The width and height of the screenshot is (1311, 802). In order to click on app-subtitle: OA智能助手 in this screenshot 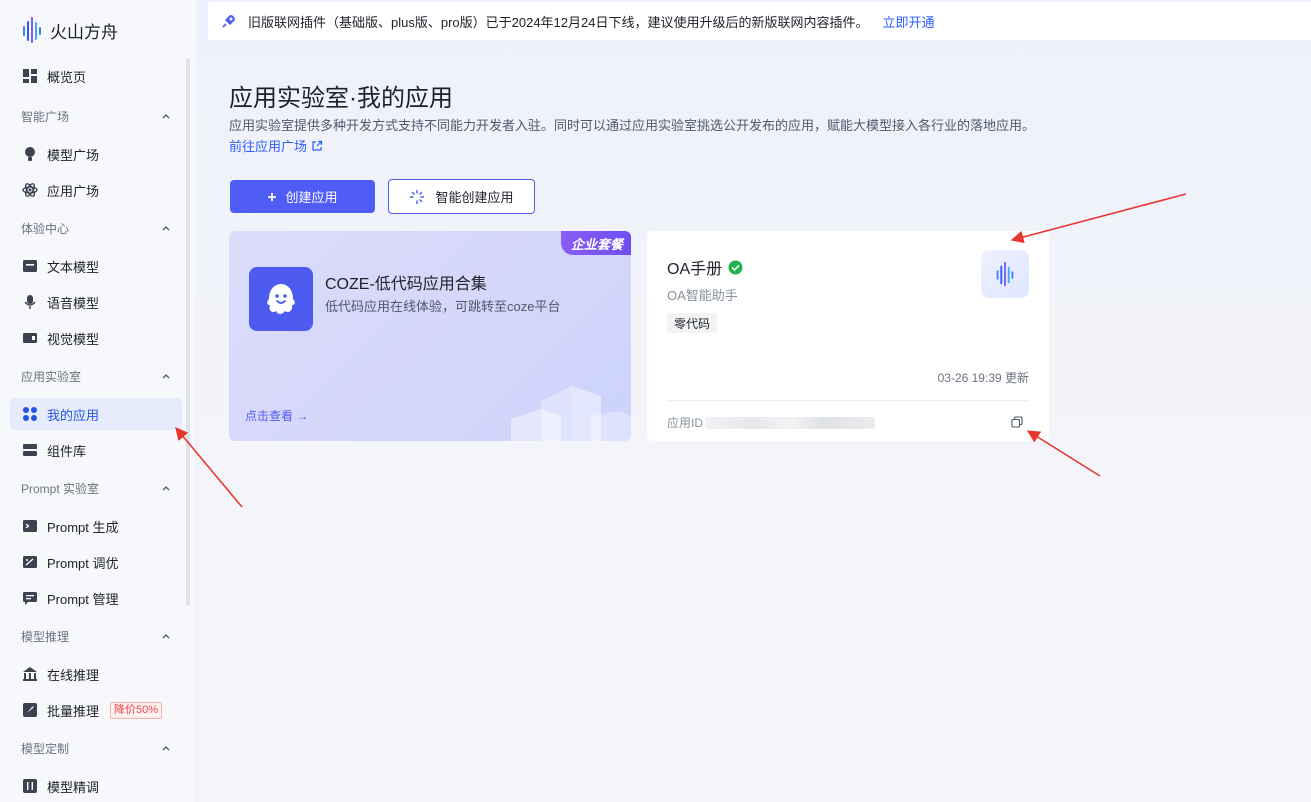, I will do `click(702, 295)`.